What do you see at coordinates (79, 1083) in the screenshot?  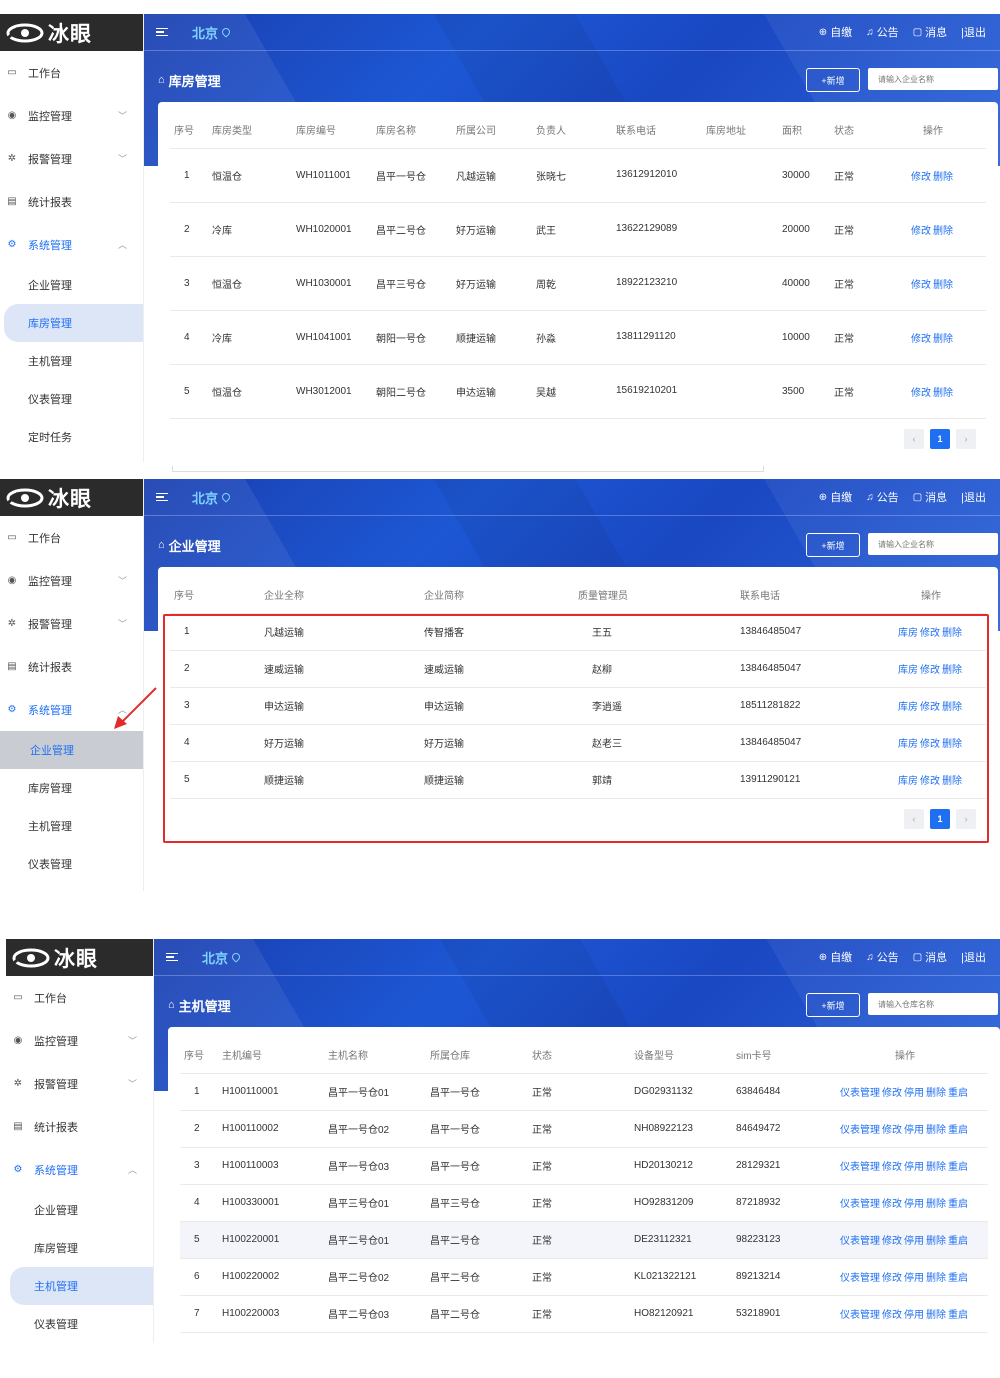 I see `sidebar-item-alarm: ✲ 报警管理 ﹀` at bounding box center [79, 1083].